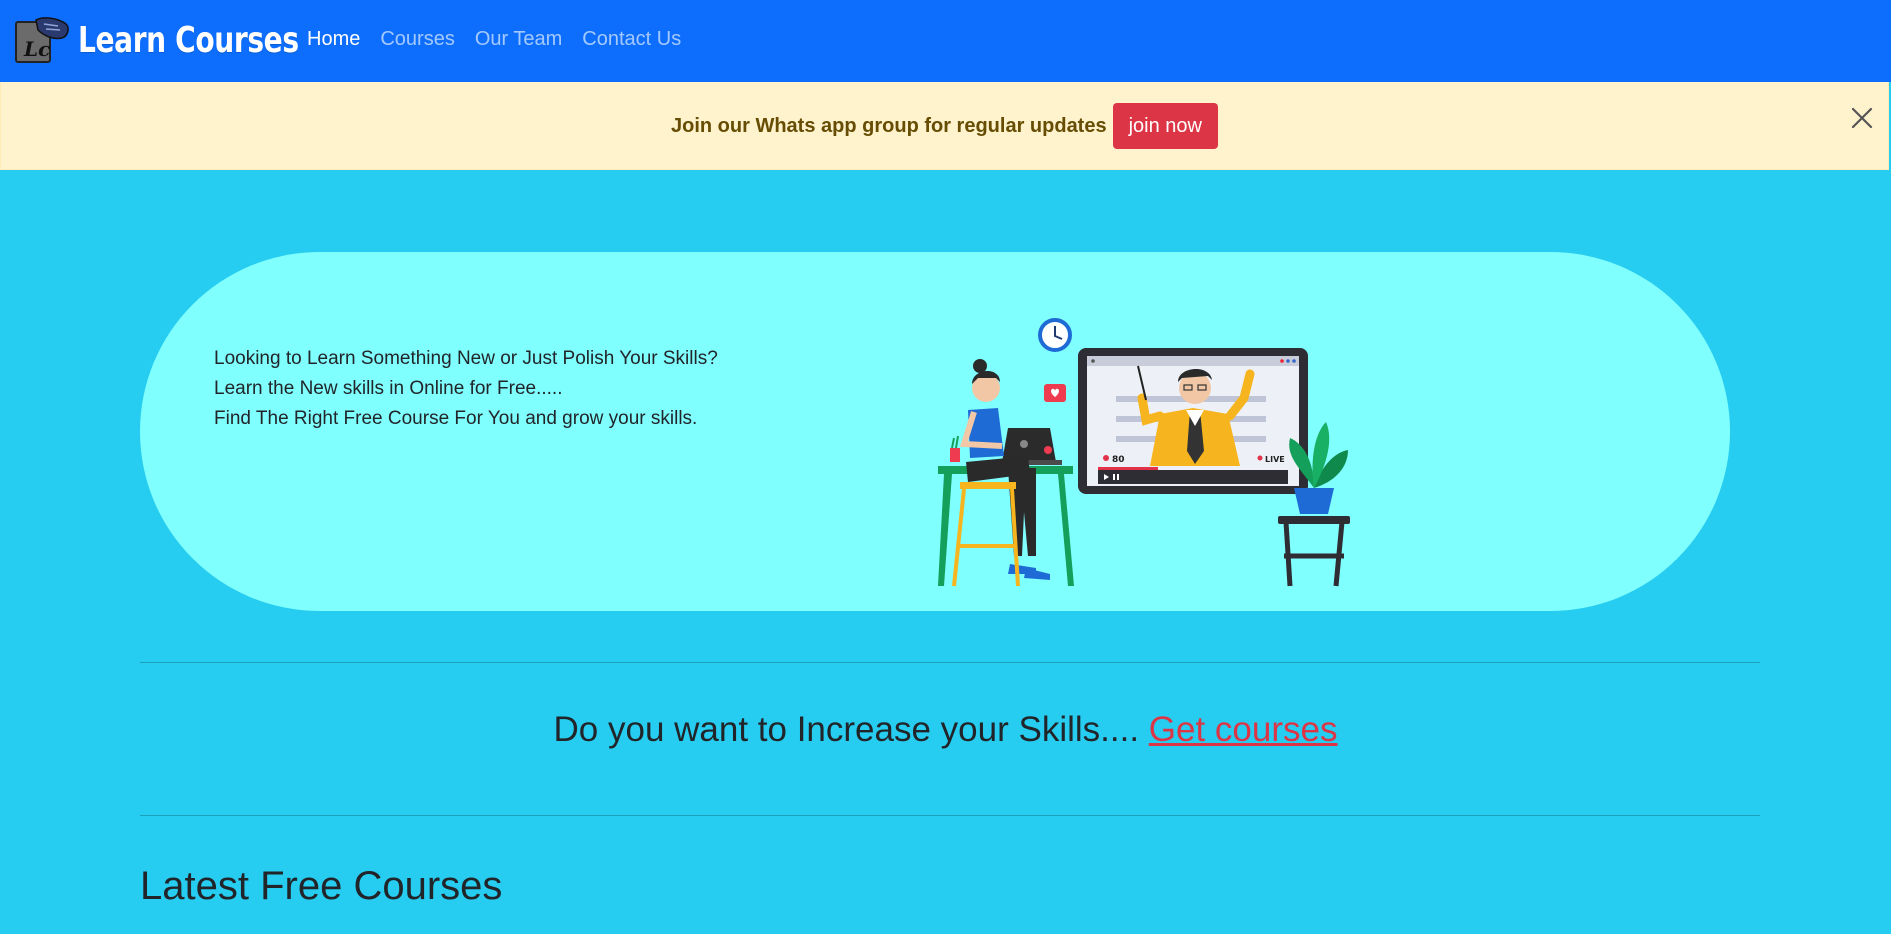 The width and height of the screenshot is (1891, 934). I want to click on brand-logo-icon: Lc, so click(42, 40).